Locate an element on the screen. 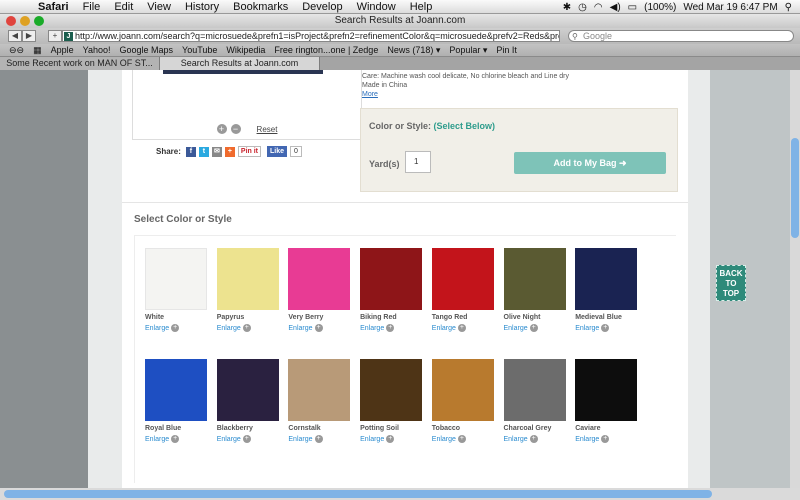  facebook-like-button: Like is located at coordinates (277, 151).